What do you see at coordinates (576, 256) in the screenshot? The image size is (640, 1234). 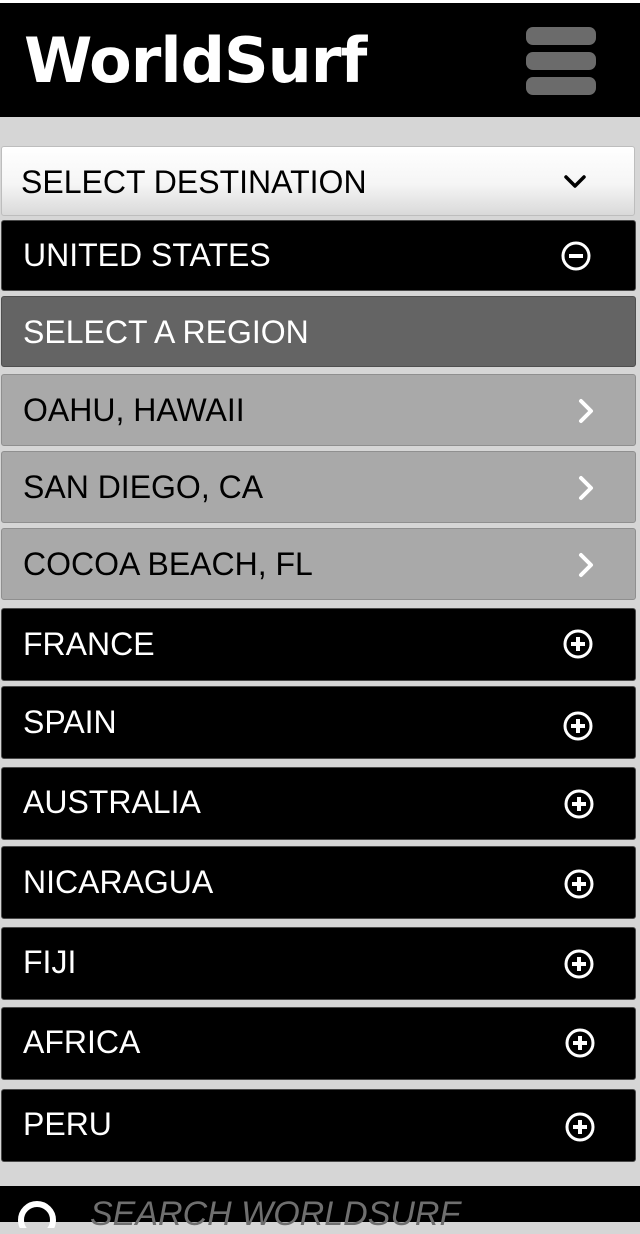 I see `minus-circle-icon` at bounding box center [576, 256].